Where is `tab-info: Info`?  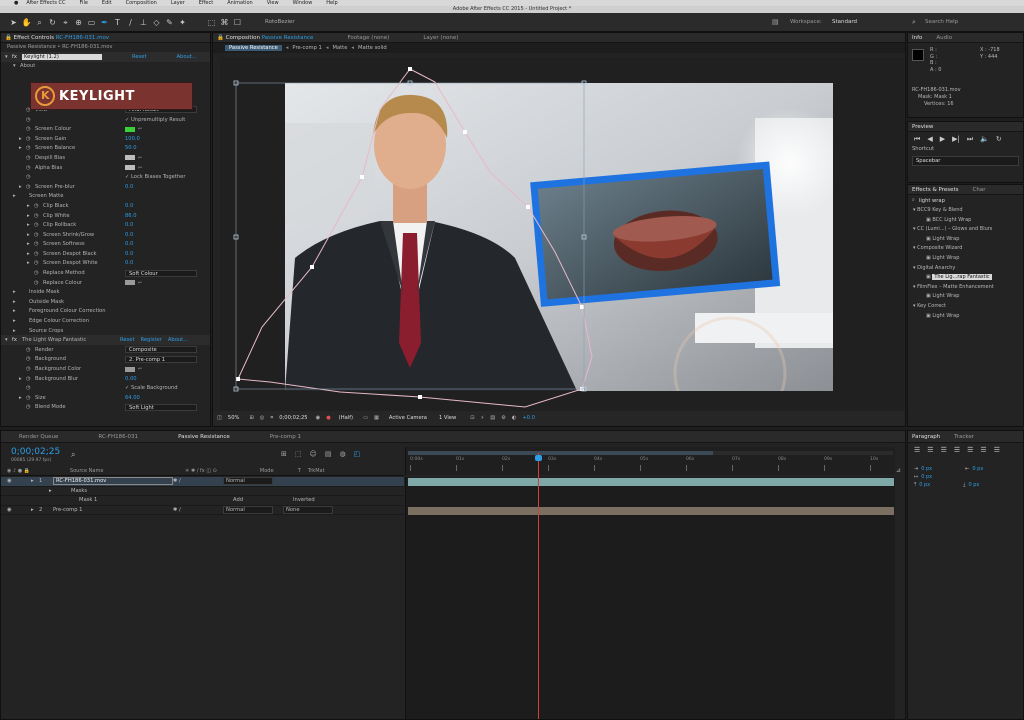 tab-info: Info is located at coordinates (917, 38).